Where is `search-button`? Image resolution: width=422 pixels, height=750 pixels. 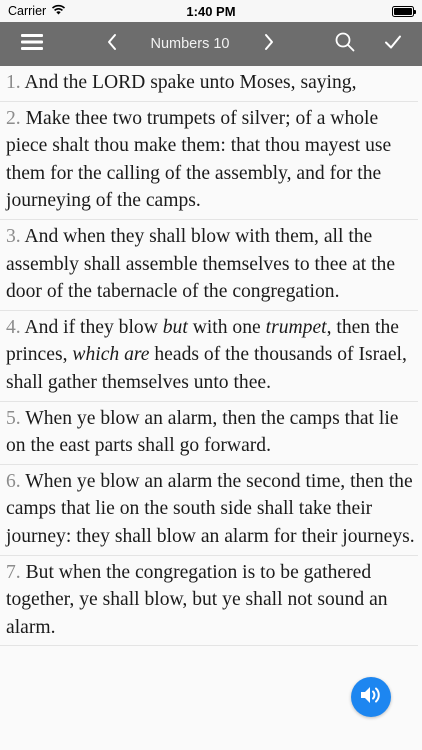
search-button is located at coordinates (345, 44).